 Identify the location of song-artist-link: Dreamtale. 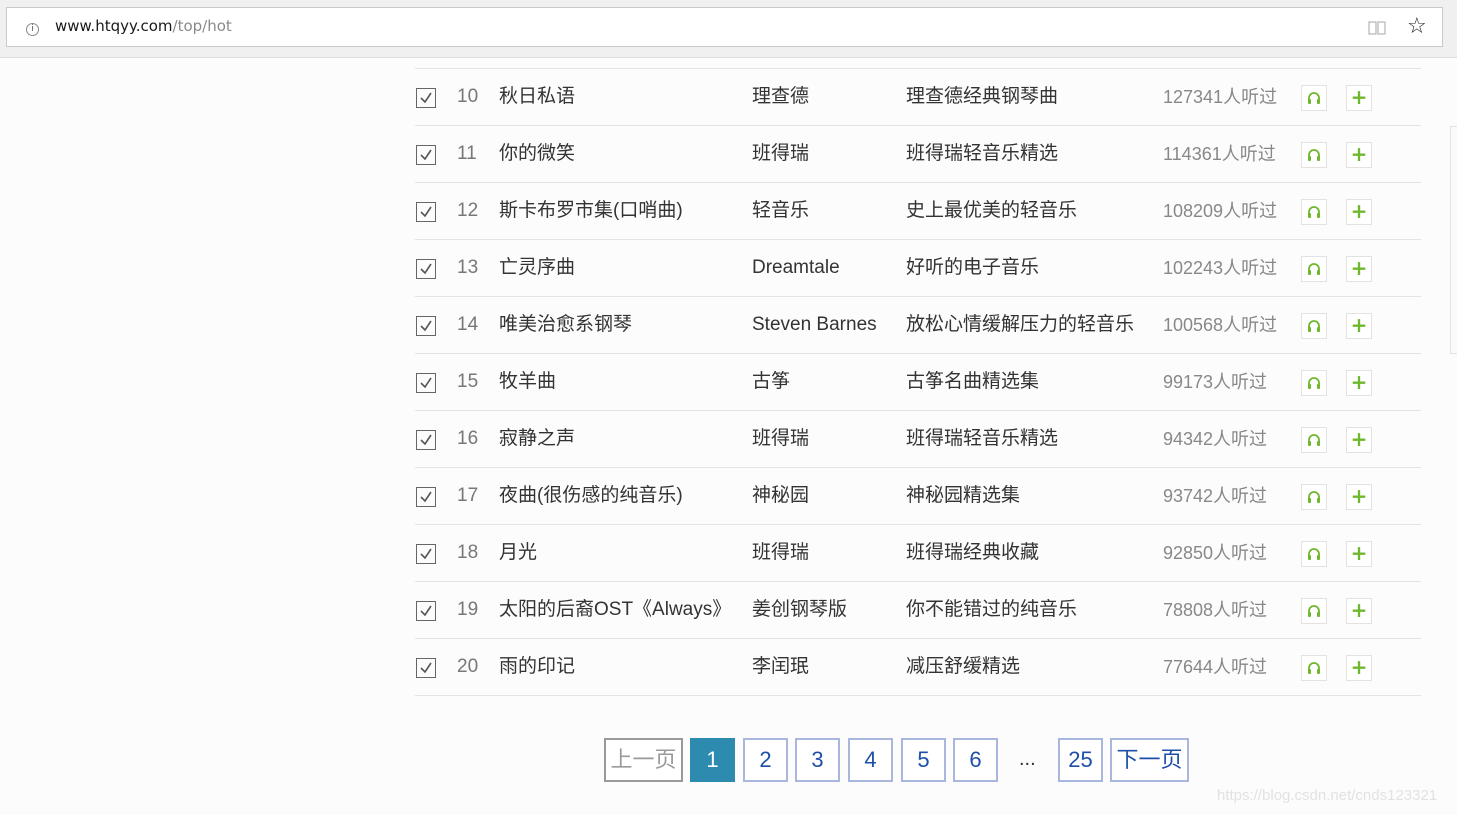
(822, 268).